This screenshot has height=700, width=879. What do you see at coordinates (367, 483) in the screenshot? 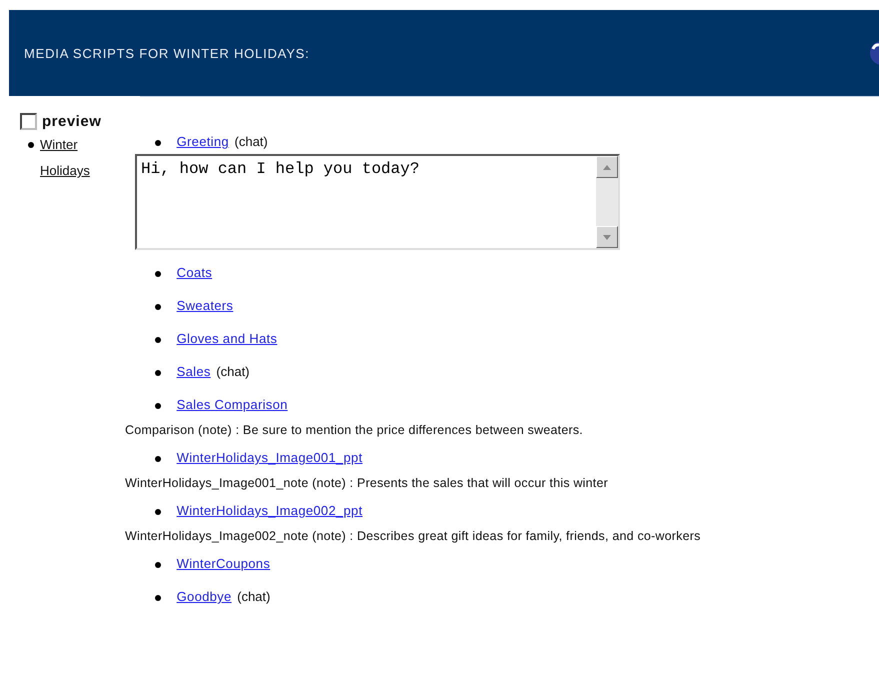
I see `script-note: WinterHolidays_Image001_note (note) : Presents the sales that will occur this winter` at bounding box center [367, 483].